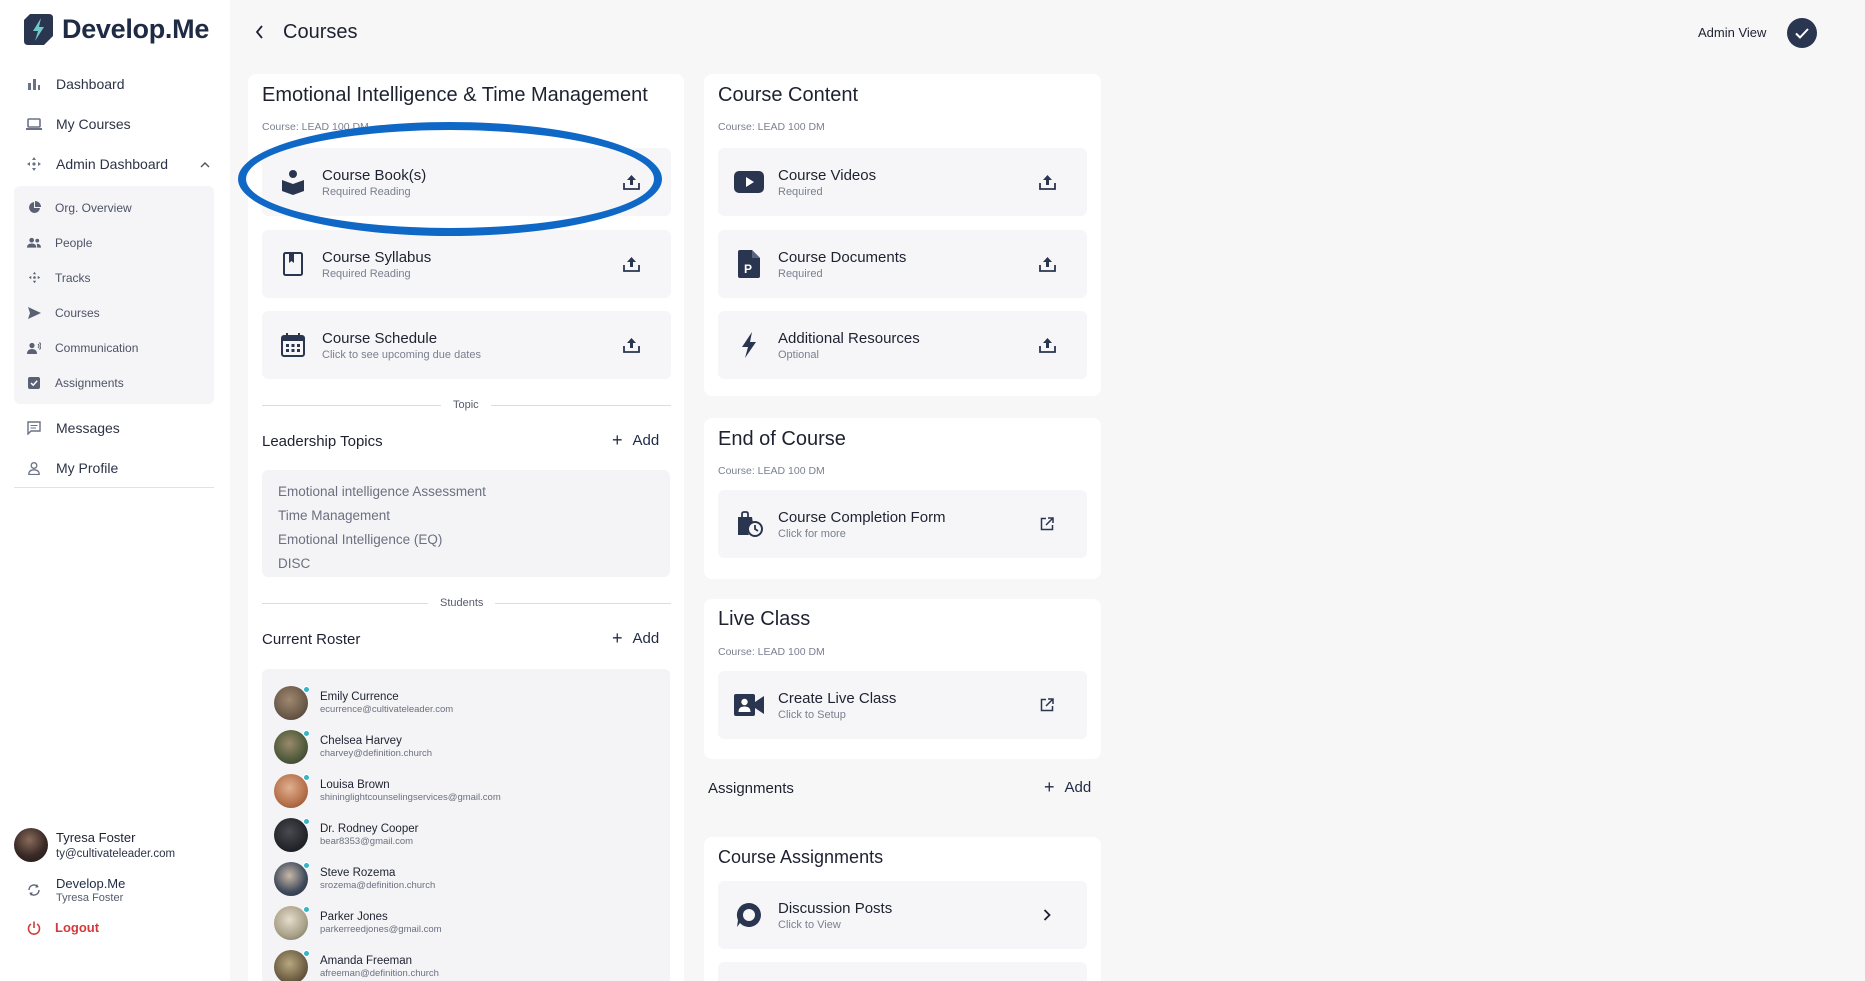  I want to click on course-books-tile: Course Book(s) Required Reading, so click(466, 182).